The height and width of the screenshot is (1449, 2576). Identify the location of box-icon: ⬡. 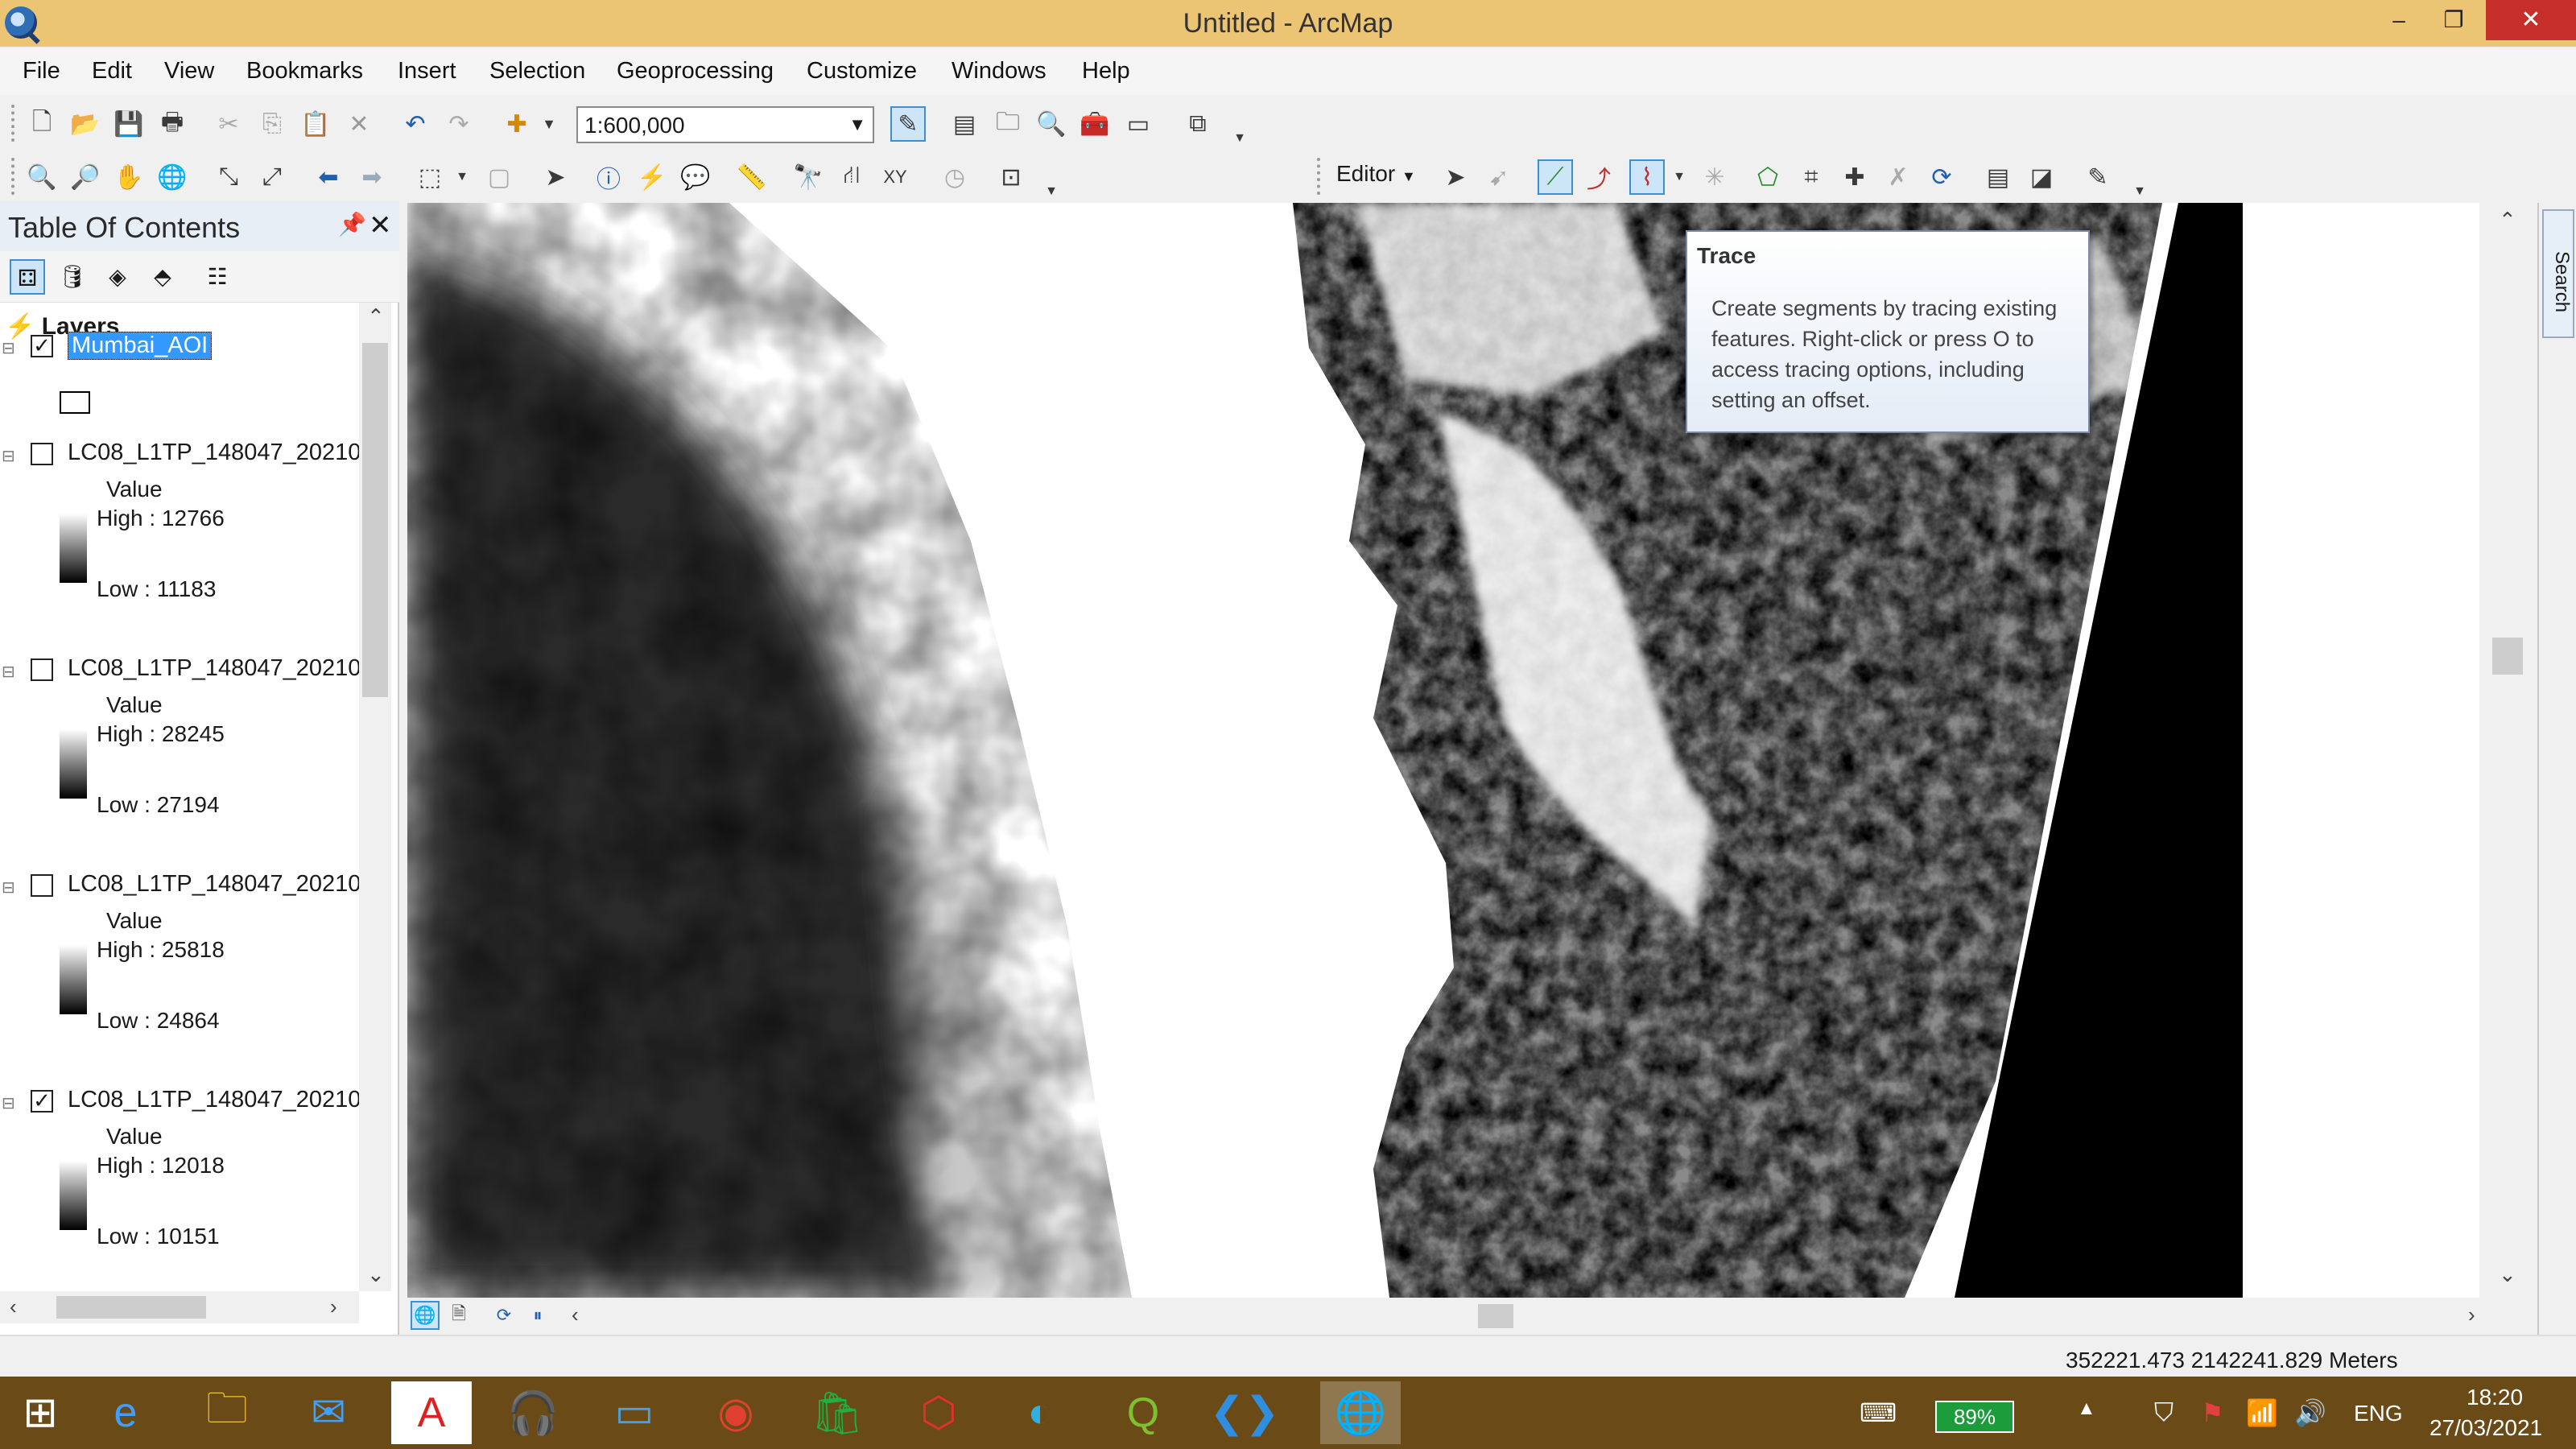
(938, 1412).